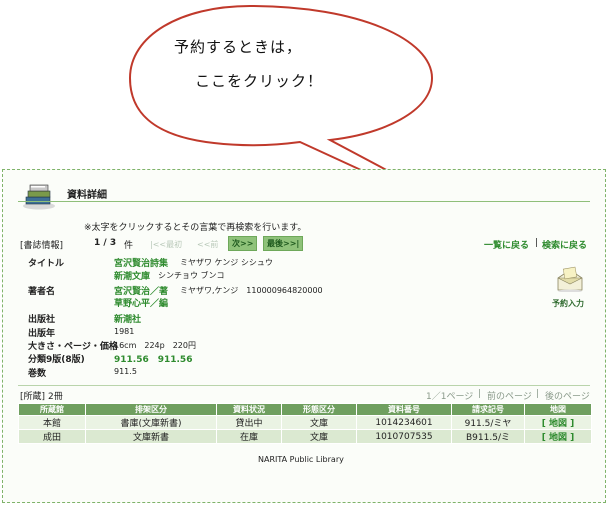 Image resolution: width=610 pixels, height=507 pixels. What do you see at coordinates (283, 243) in the screenshot?
I see `last-record-button: 最後>>|` at bounding box center [283, 243].